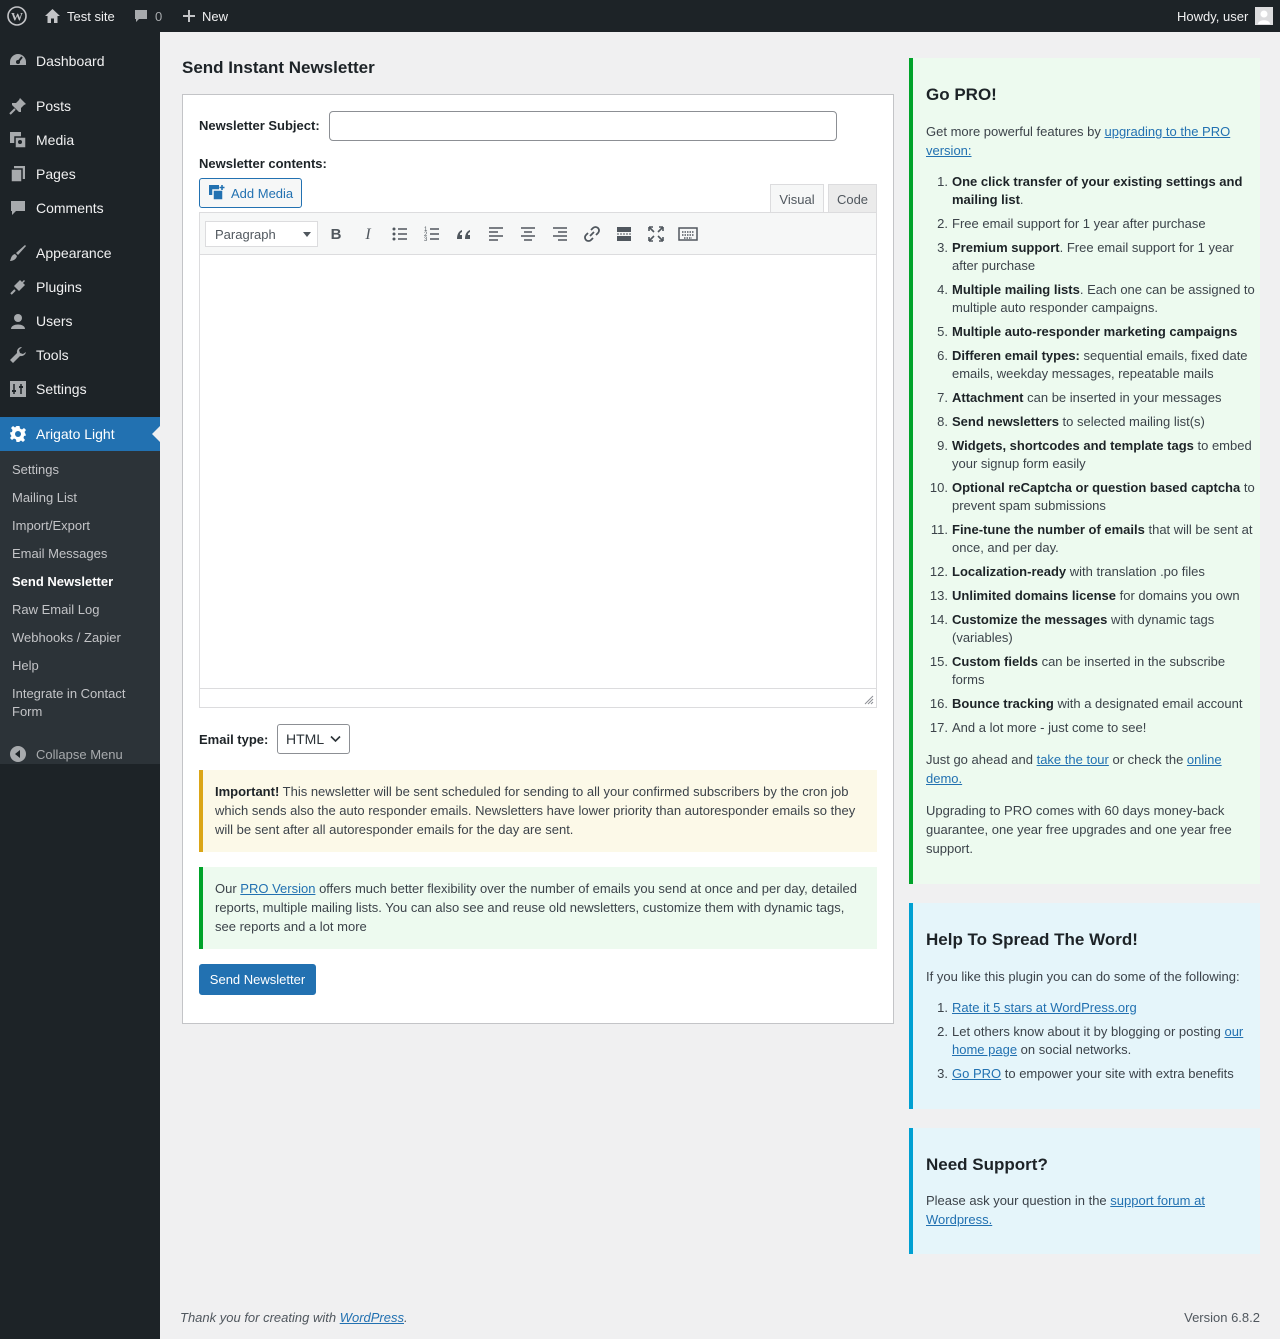 This screenshot has height=1339, width=1280. I want to click on add-media-button: Add Media, so click(250, 193).